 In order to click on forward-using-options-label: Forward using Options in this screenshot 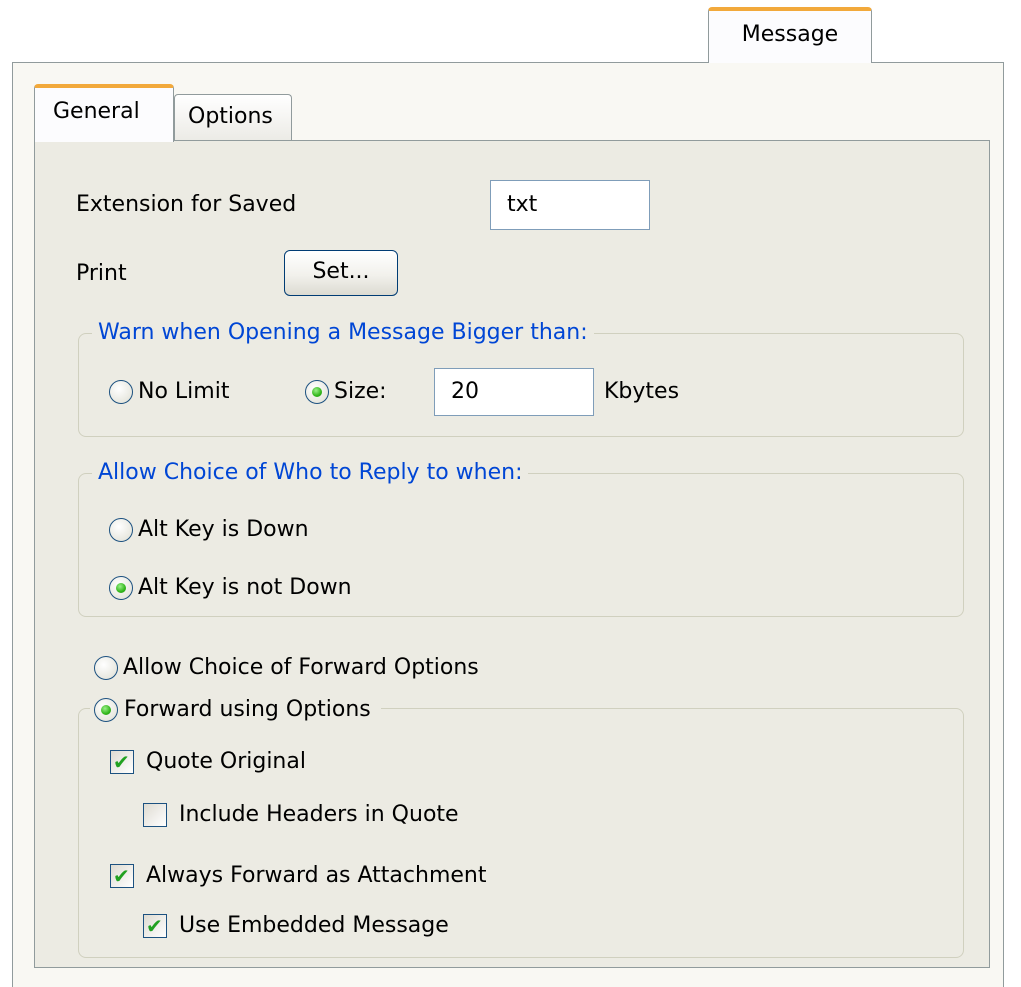, I will do `click(247, 709)`.